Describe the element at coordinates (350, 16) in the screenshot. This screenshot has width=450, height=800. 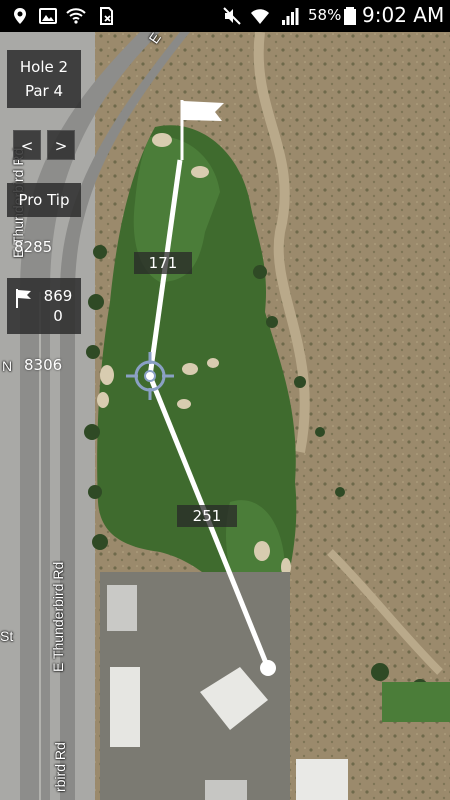
I see `battery-icon` at that location.